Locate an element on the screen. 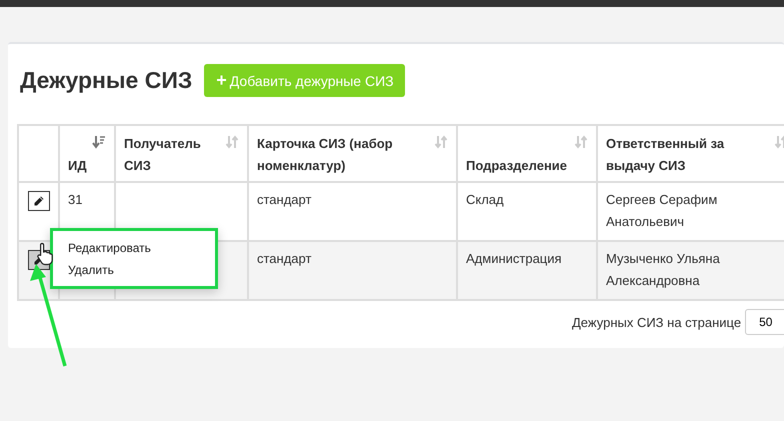  menu-item: Удалить is located at coordinates (91, 270).